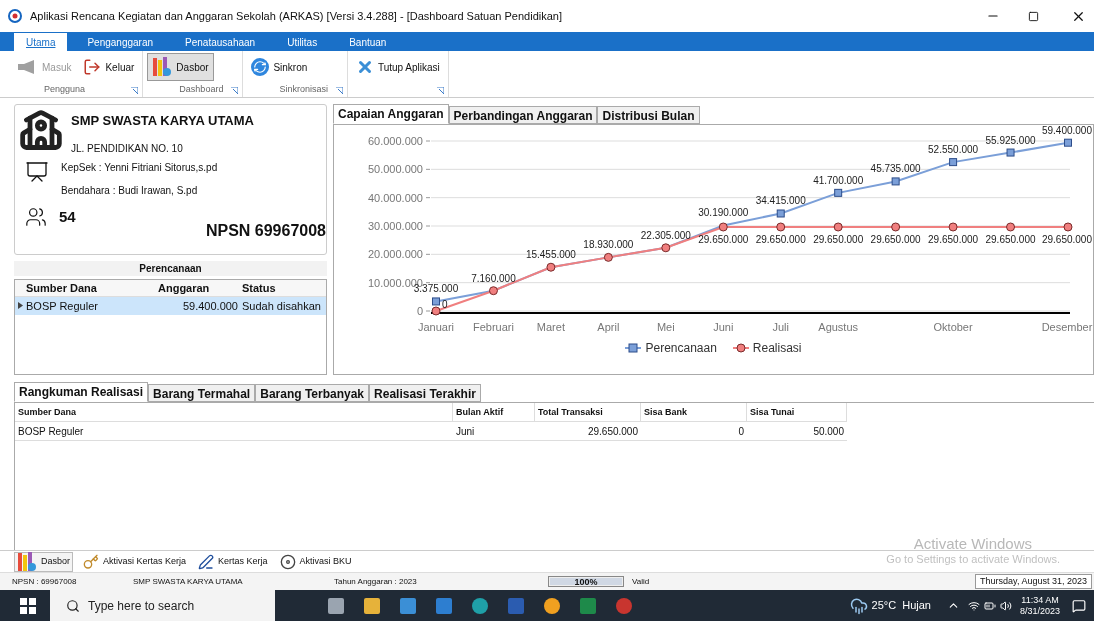  Describe the element at coordinates (1010, 140) in the screenshot. I see `data-label: 55.925.000` at that location.